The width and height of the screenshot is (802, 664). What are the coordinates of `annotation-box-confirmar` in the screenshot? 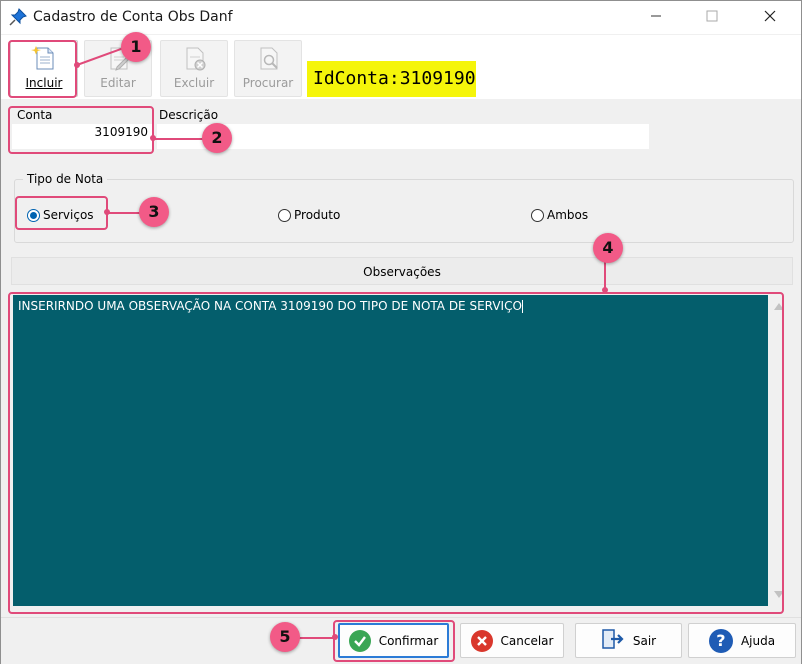 It's located at (394, 641).